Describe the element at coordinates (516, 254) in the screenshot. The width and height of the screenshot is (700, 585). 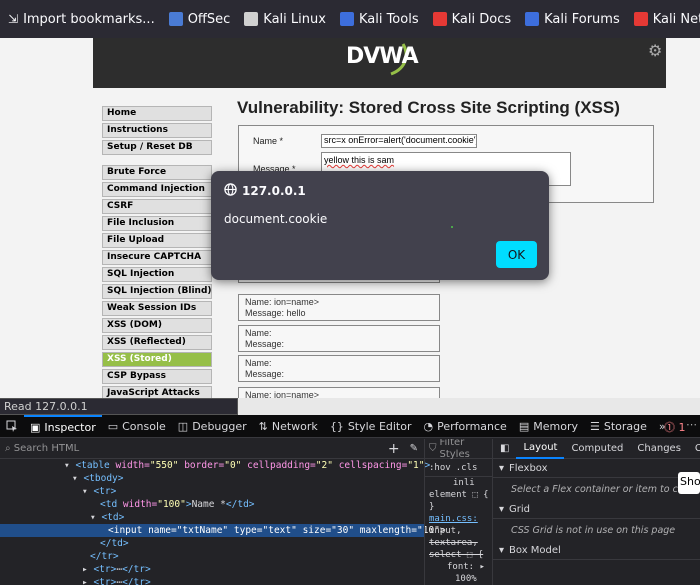
I see `ok-button: OK` at that location.